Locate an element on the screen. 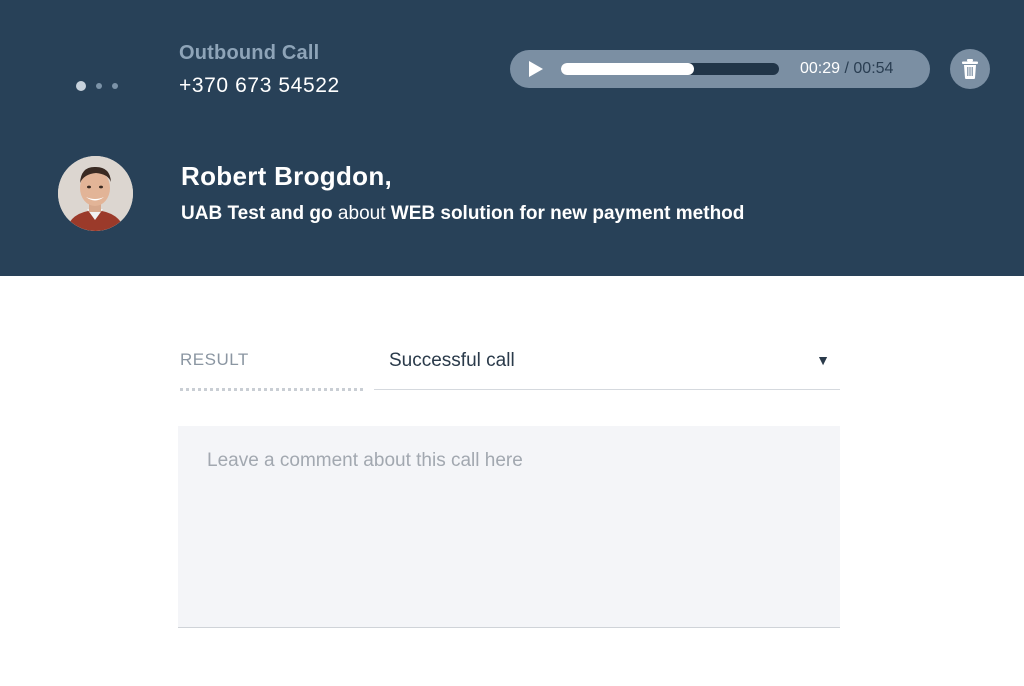 The image size is (1024, 686). pager-dots is located at coordinates (97, 86).